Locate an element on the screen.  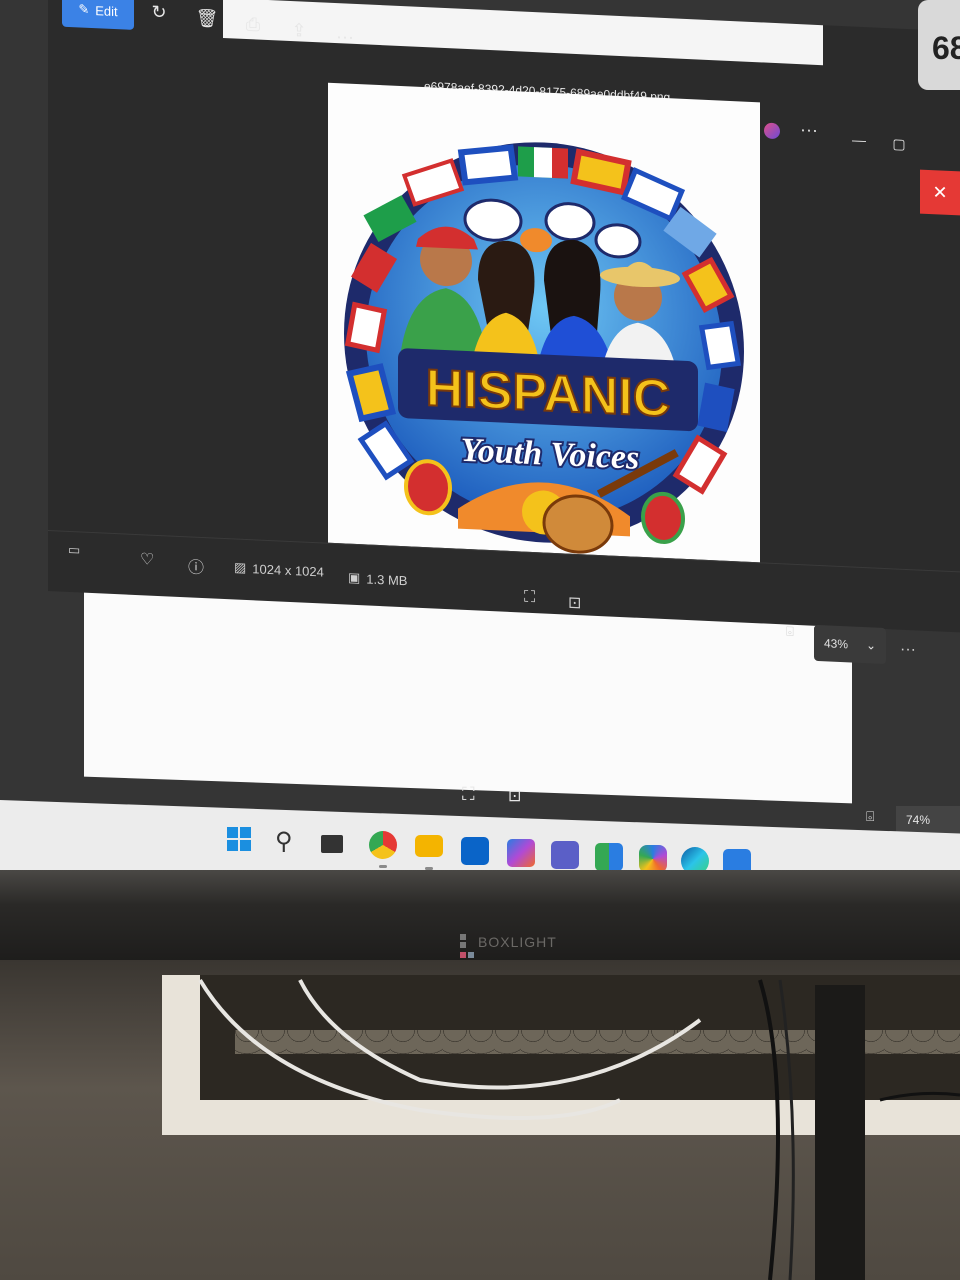
chevron-down-icon: ⌄ is located at coordinates (870, 645).